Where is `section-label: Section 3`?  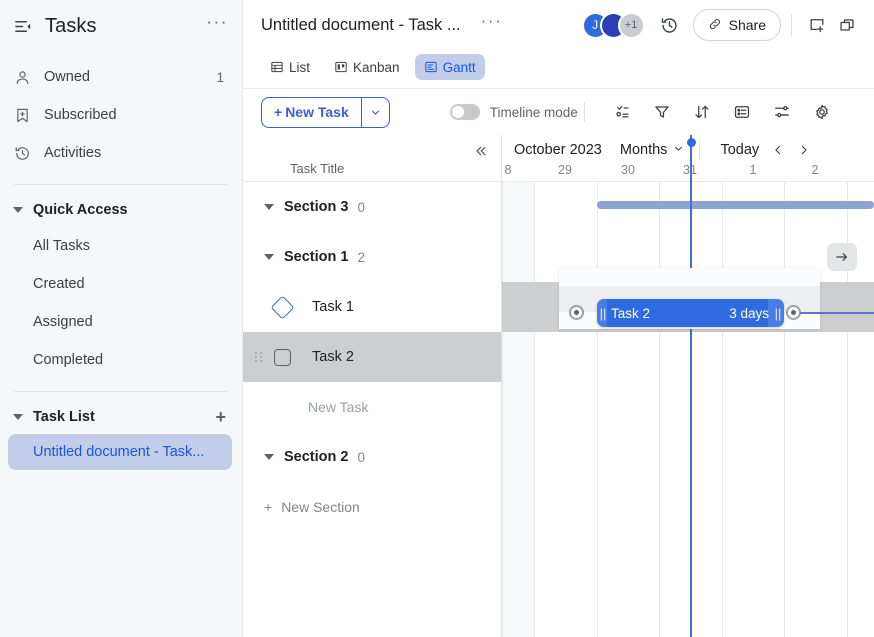 section-label: Section 3 is located at coordinates (316, 207).